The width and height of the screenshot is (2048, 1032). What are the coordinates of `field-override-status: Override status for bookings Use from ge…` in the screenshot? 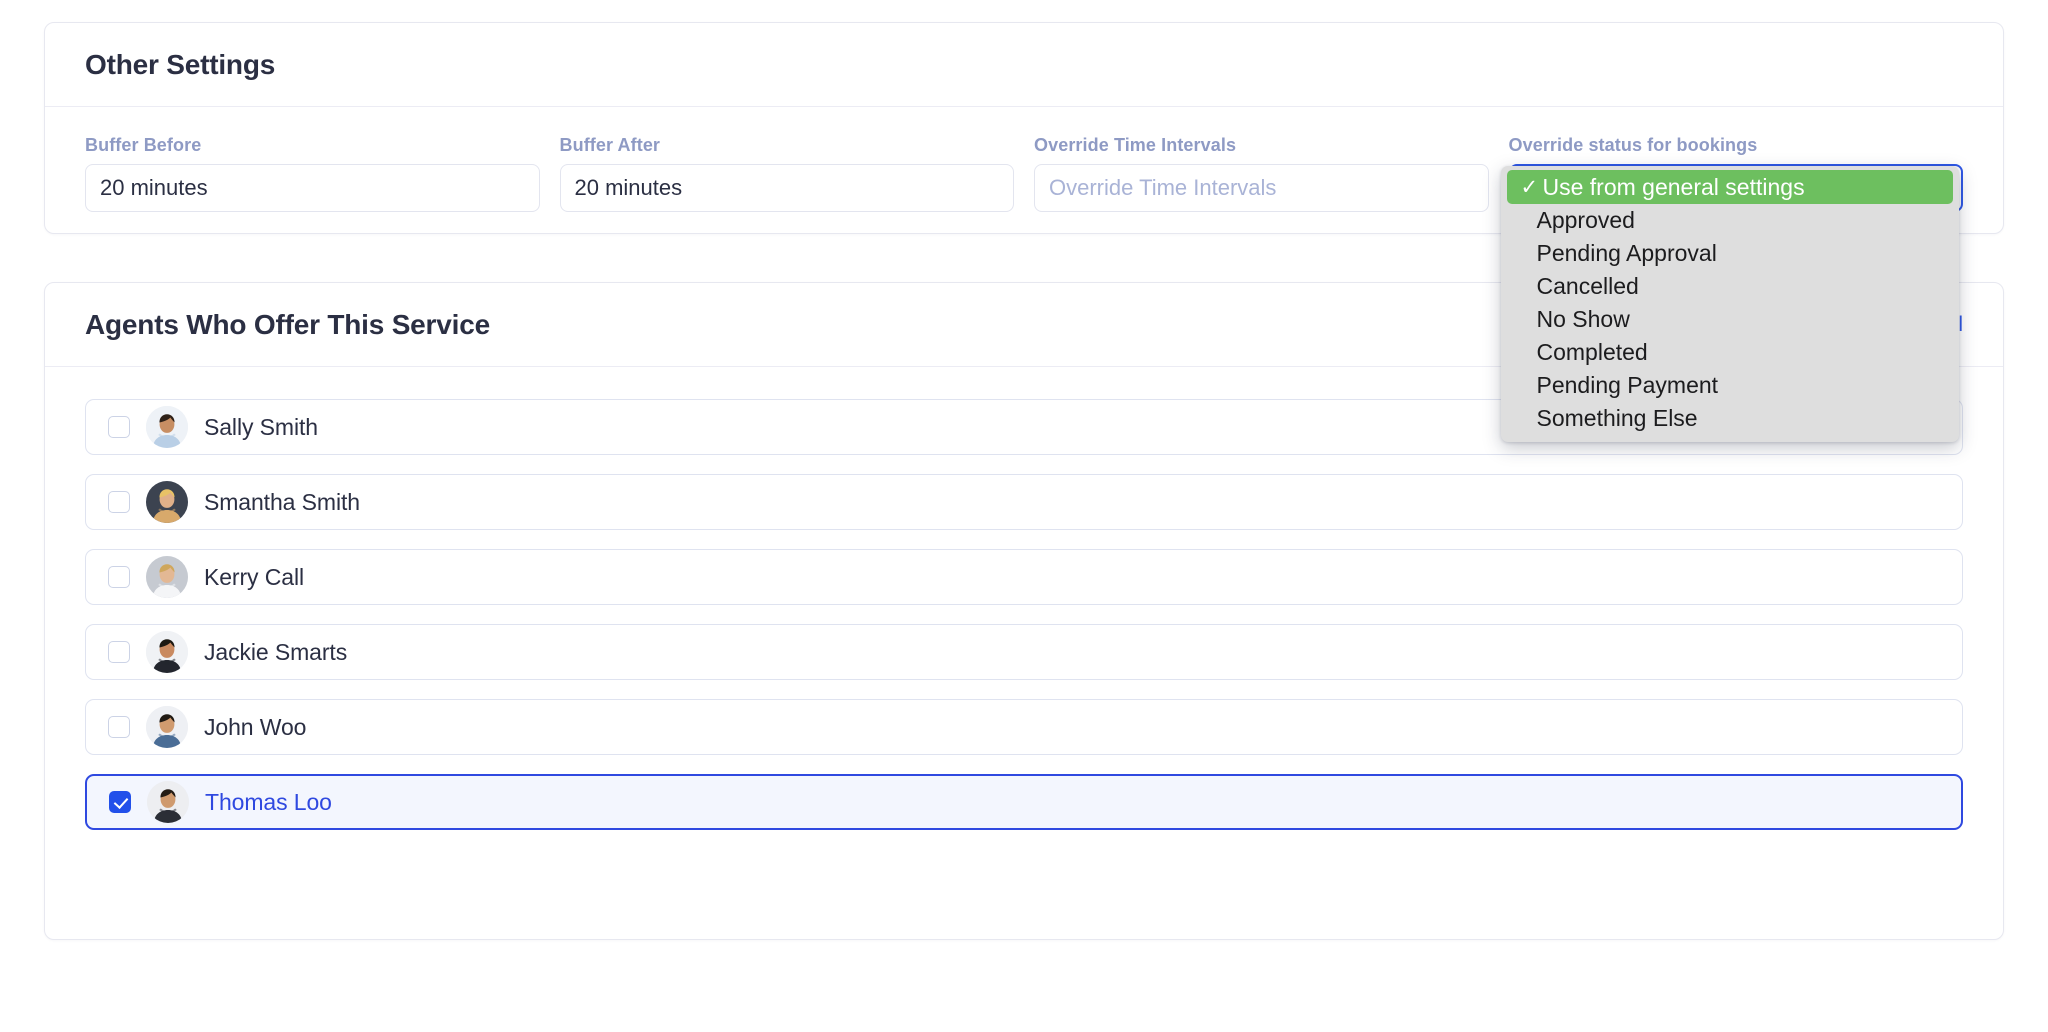 It's located at (1731, 288).